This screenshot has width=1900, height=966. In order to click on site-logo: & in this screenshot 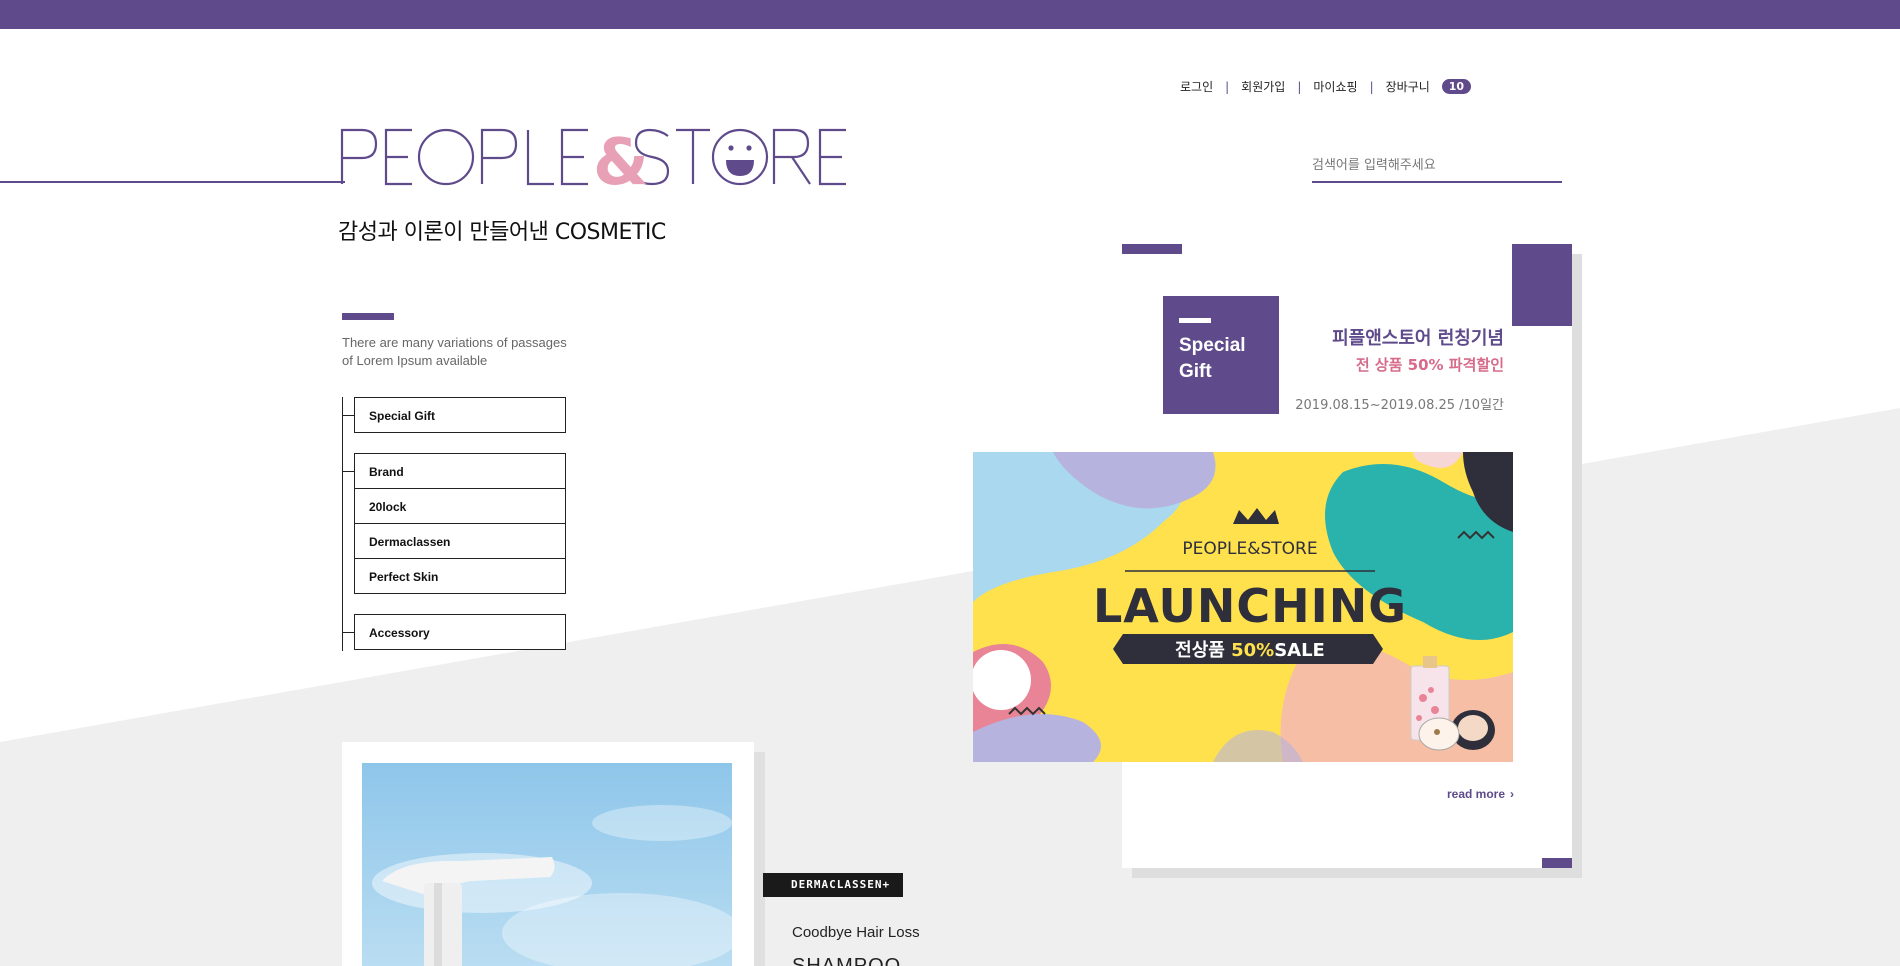, I will do `click(593, 163)`.